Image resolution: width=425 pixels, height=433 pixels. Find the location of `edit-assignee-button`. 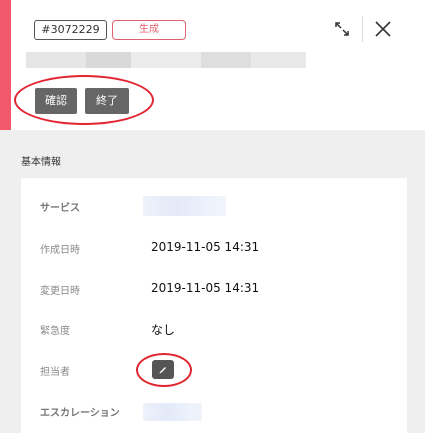

edit-assignee-button is located at coordinates (163, 369).